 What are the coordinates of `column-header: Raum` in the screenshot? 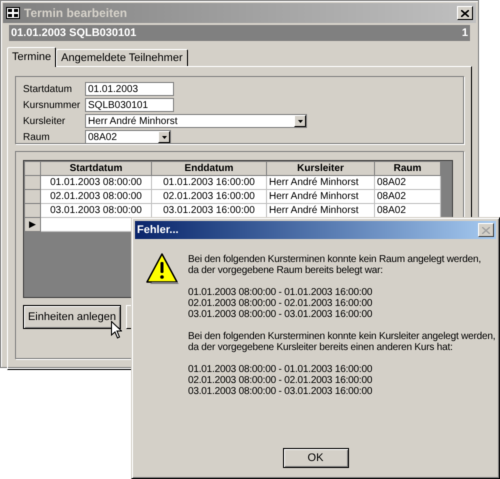 It's located at (407, 169).